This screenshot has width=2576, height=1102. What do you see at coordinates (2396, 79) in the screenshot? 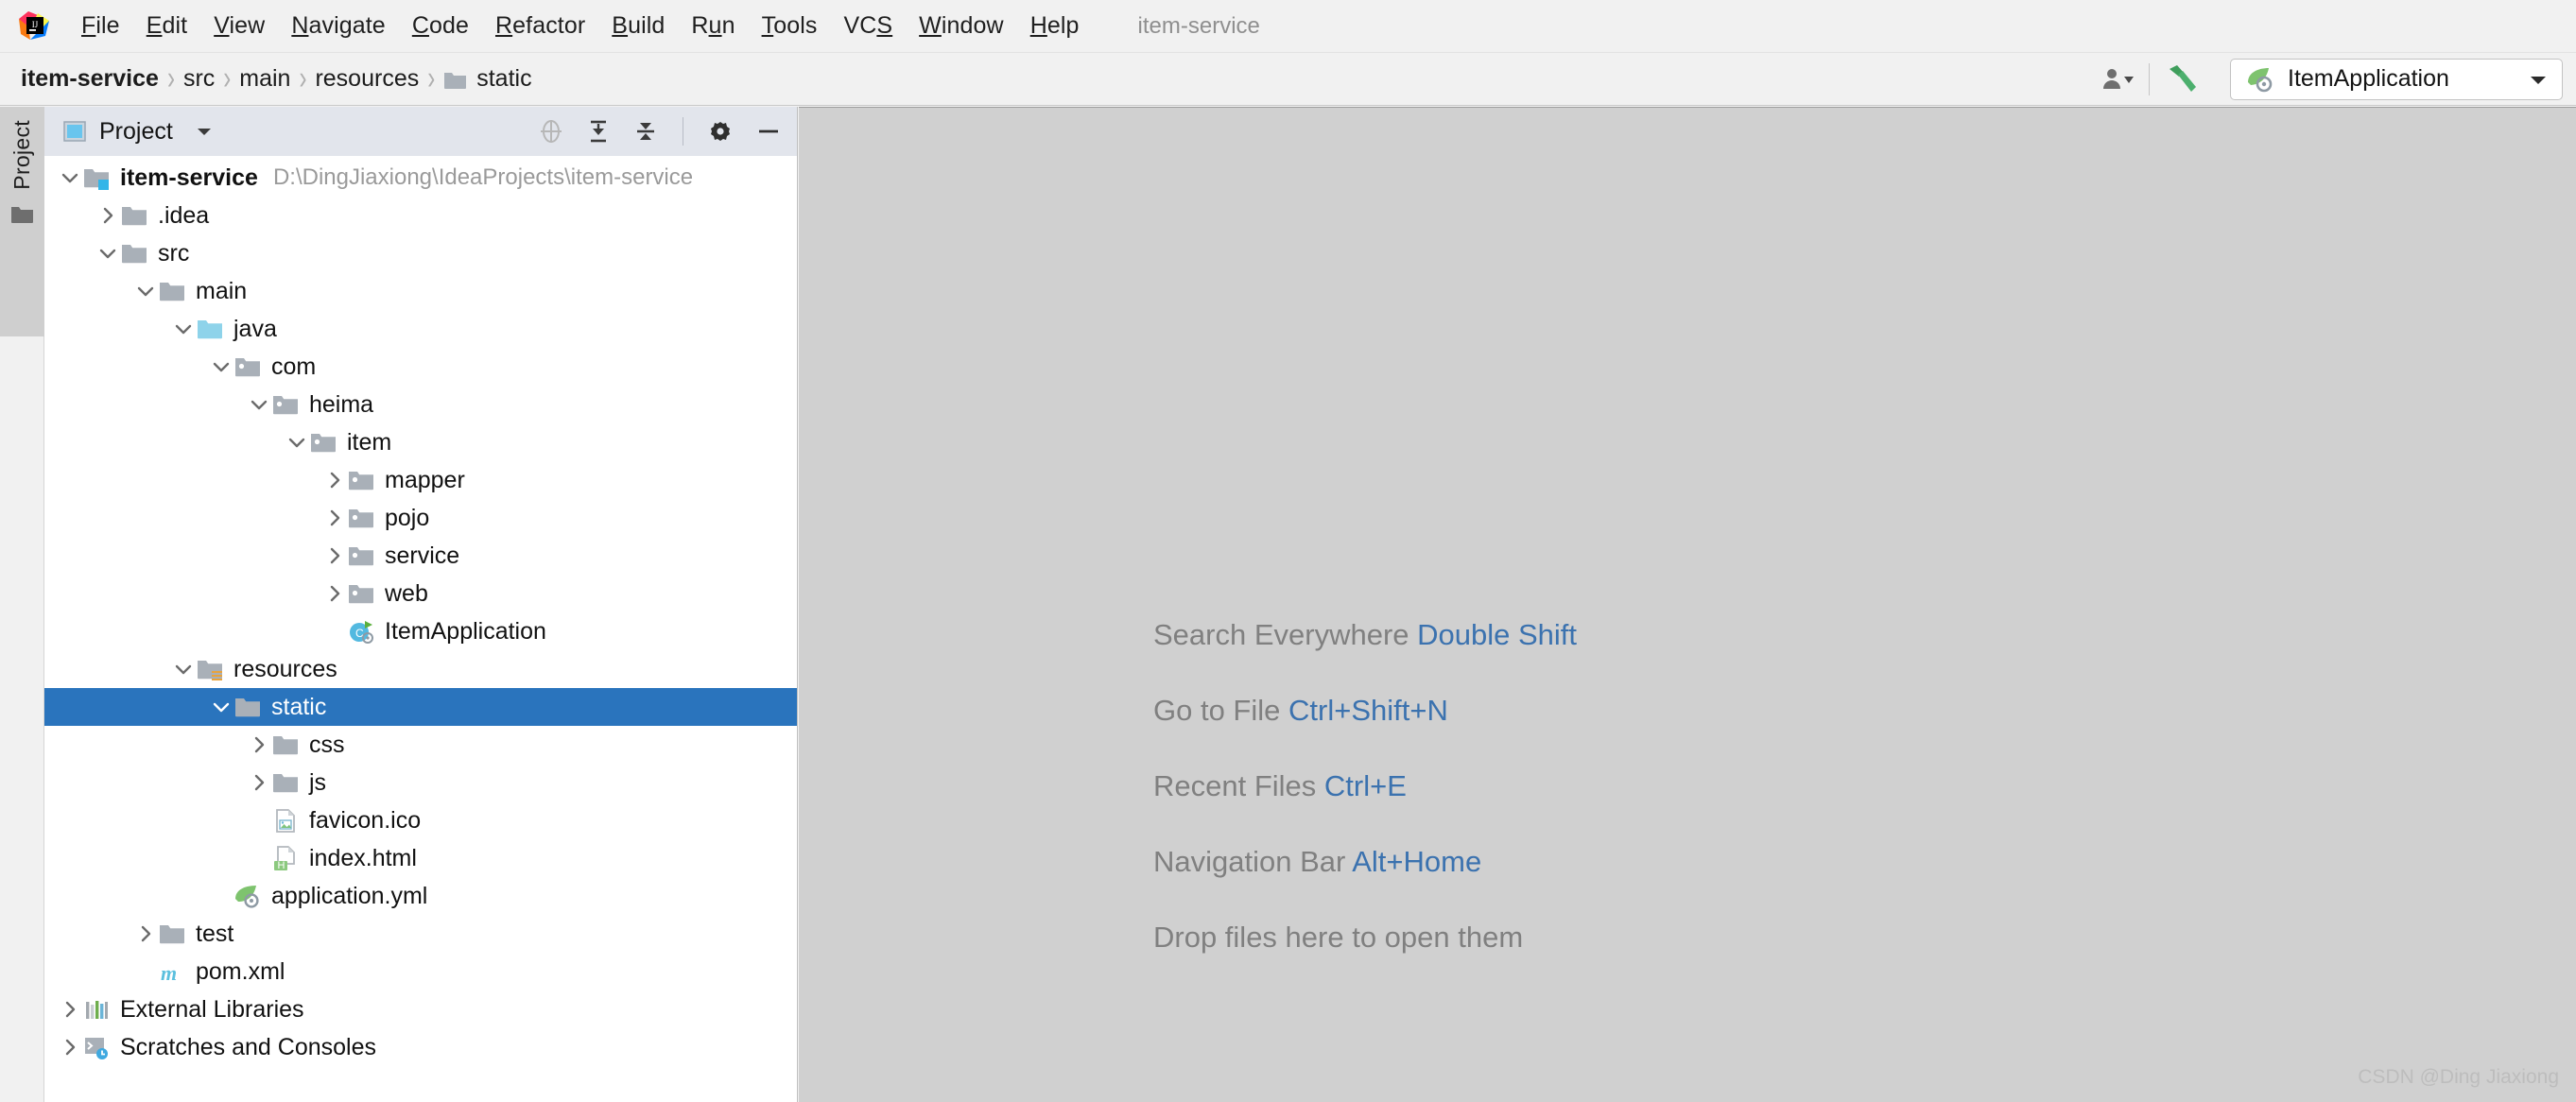
I see `run-configuration-selector: ItemApplication` at bounding box center [2396, 79].